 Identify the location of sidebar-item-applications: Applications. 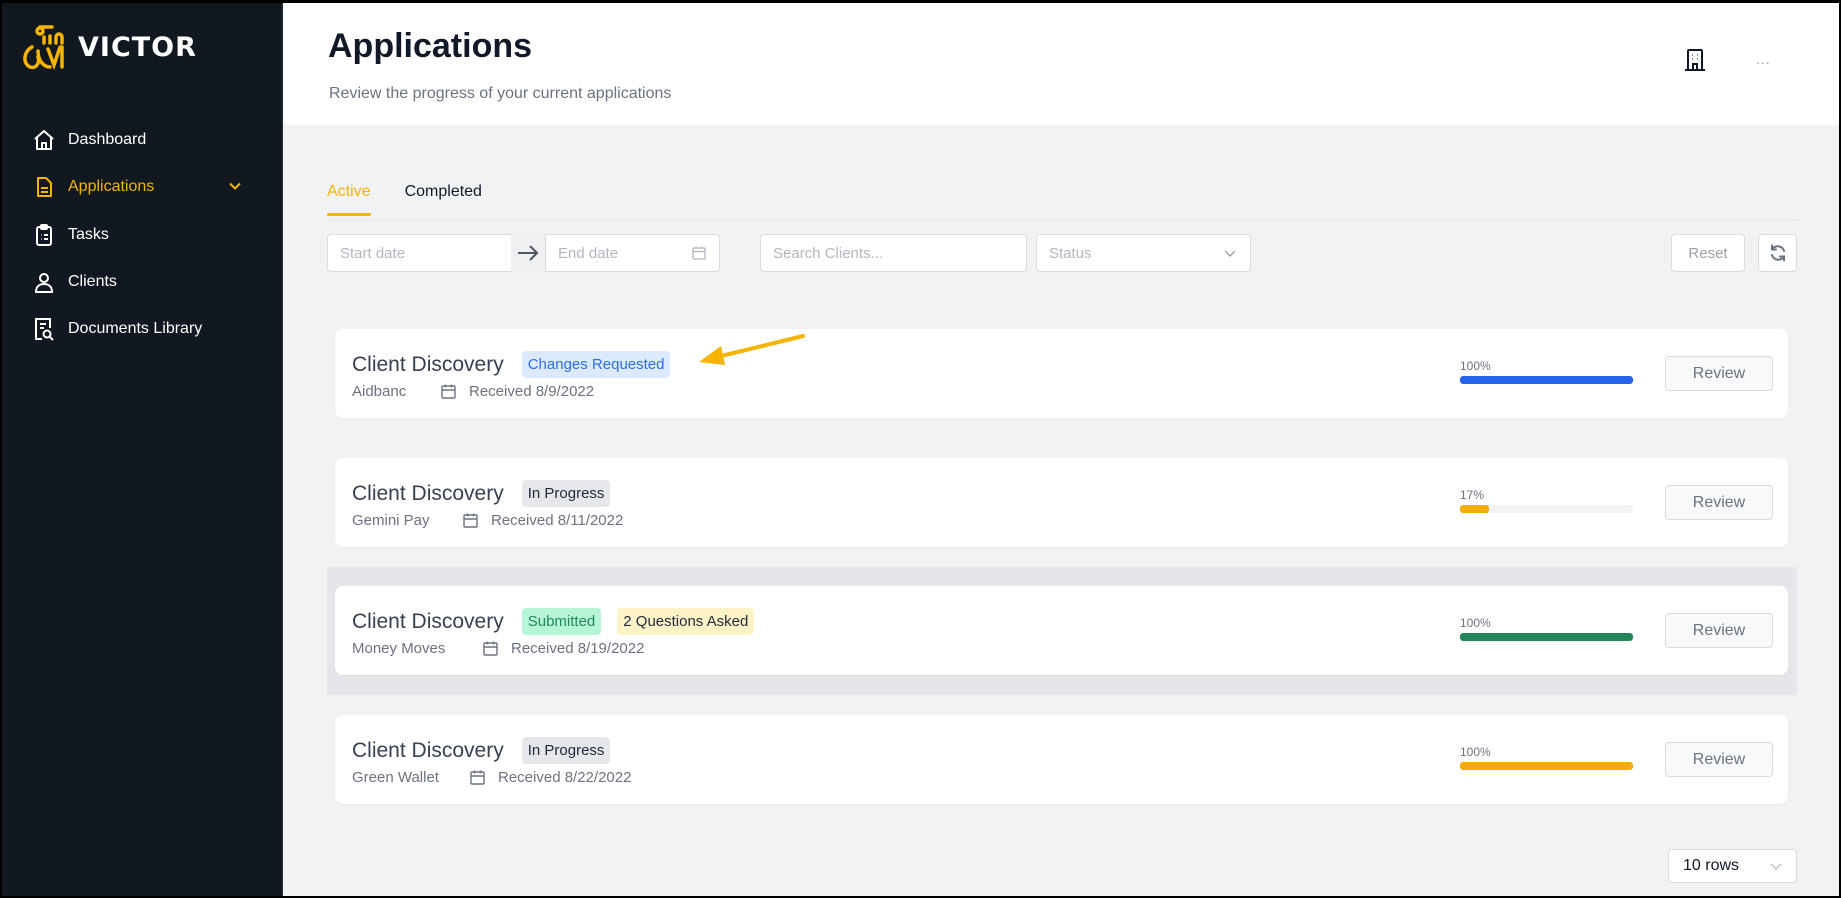
(142, 187).